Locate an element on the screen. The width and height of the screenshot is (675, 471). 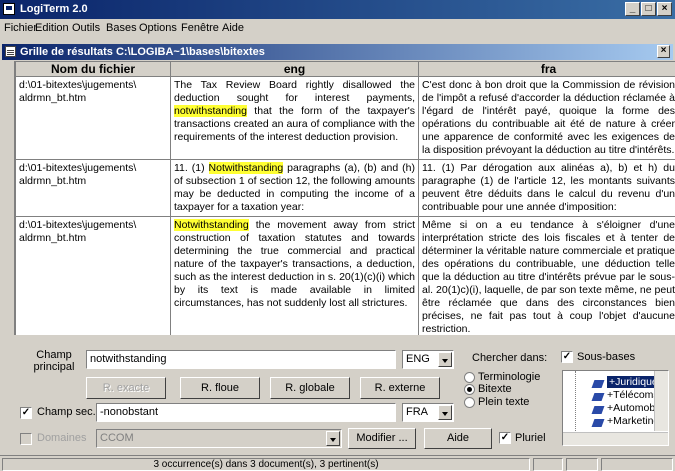
pluriel-label: Pluriel is located at coordinates (530, 438).